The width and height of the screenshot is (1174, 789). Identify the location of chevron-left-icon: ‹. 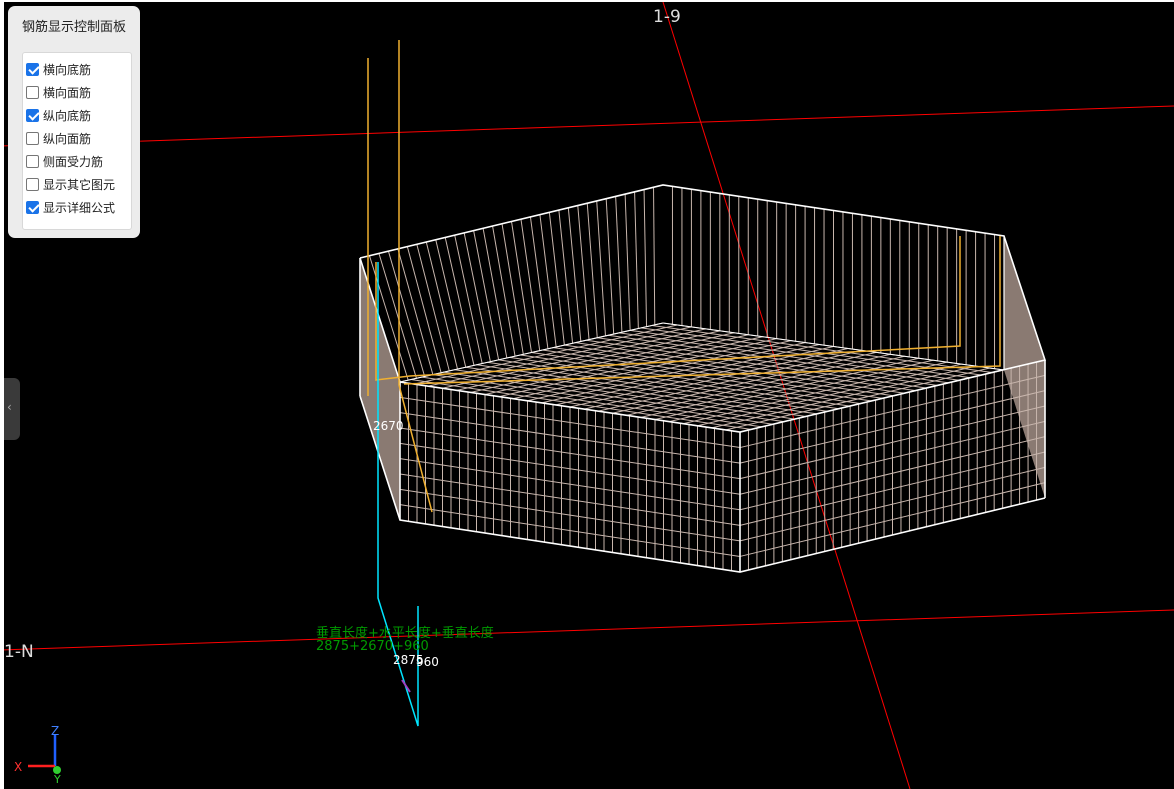
(9, 407).